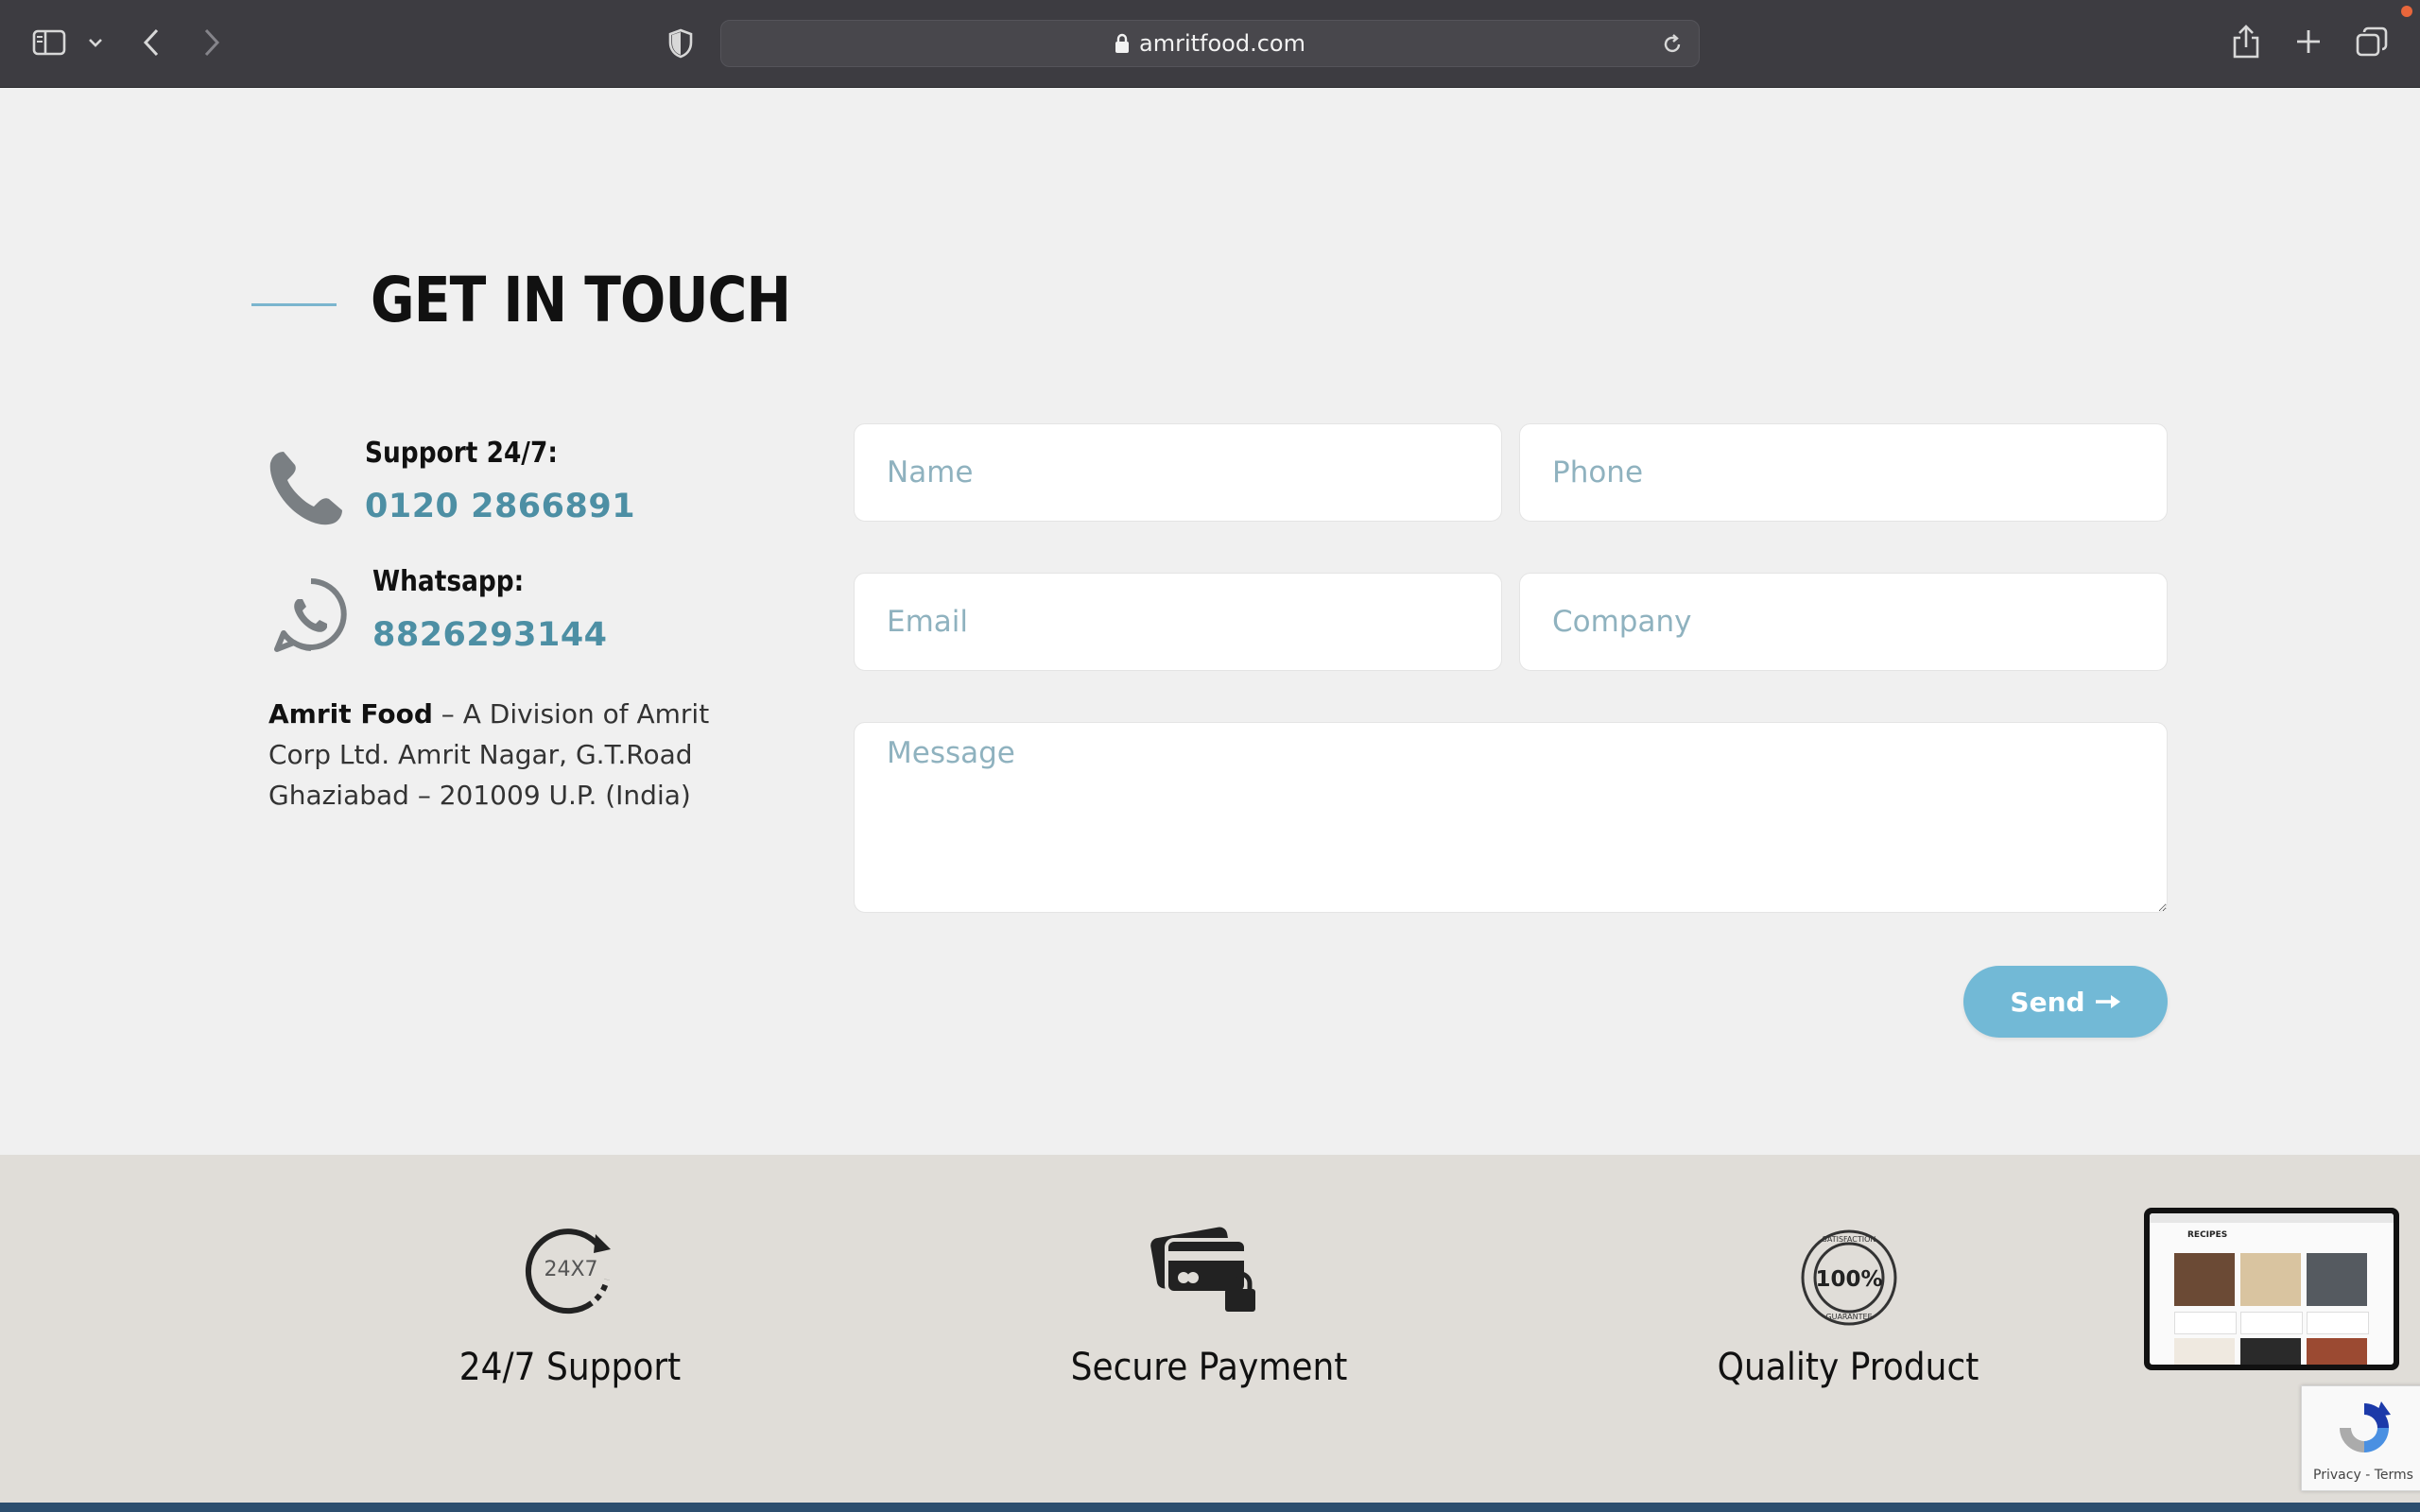 This screenshot has height=1512, width=2420. I want to click on name-input, so click(1178, 472).